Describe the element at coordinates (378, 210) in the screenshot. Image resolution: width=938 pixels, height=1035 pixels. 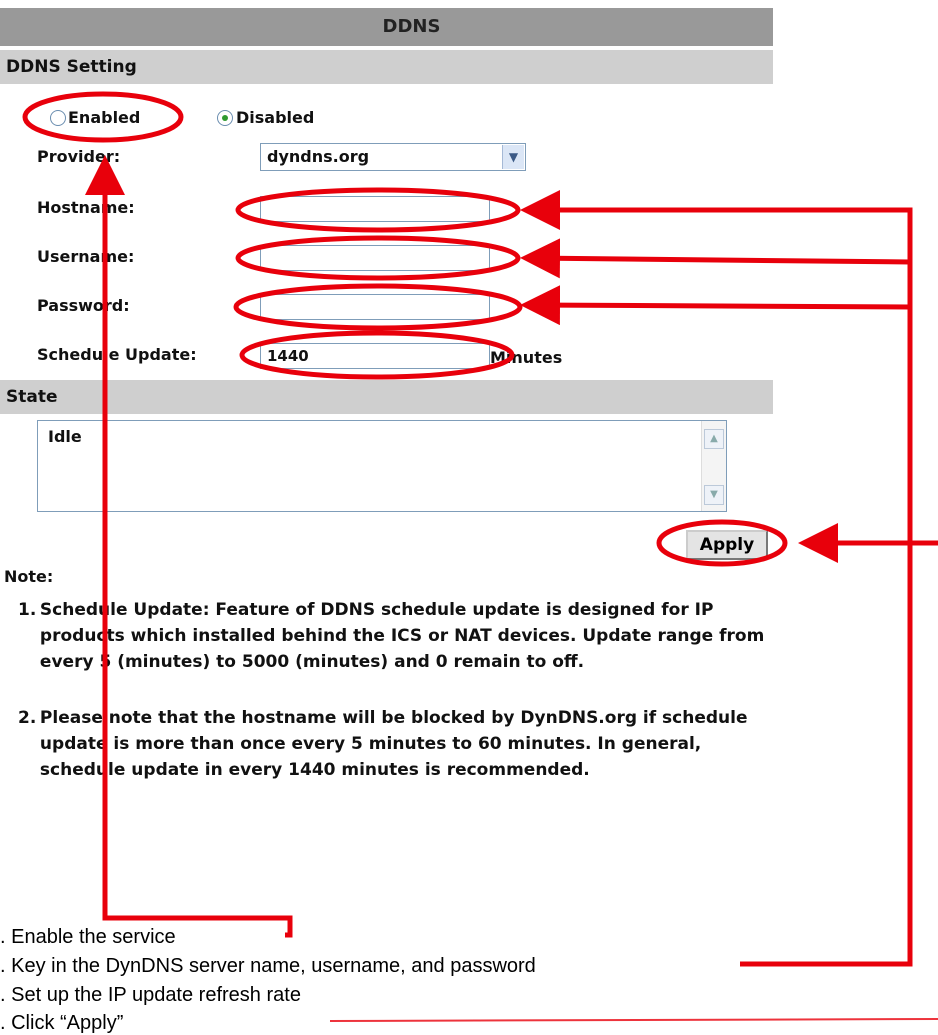
I see `hostname-highlight-ellipse` at that location.